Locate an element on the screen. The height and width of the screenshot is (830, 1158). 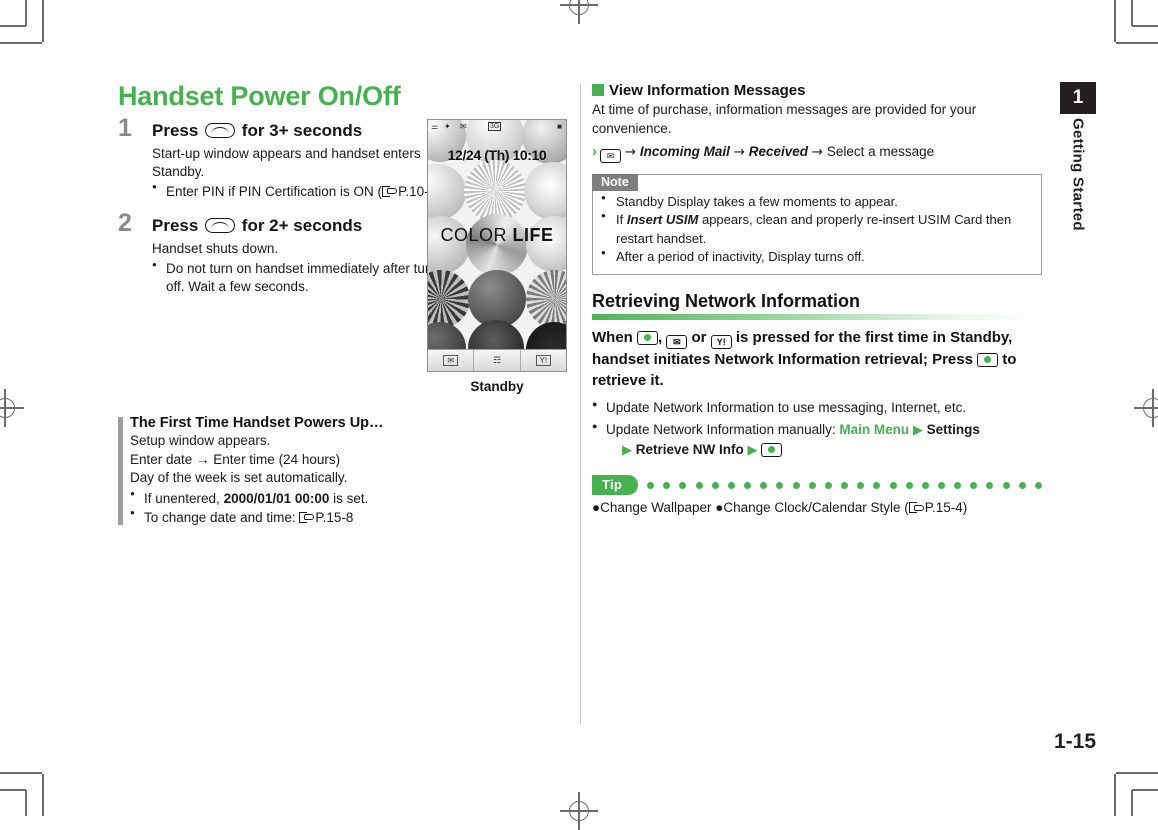
crop-mark-tl-v is located at coordinates (26, 13).